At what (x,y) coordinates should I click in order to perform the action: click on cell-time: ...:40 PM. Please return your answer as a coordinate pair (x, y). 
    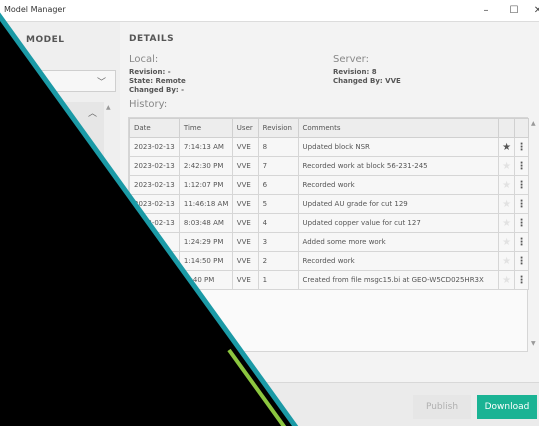
    Looking at the image, I should click on (205, 280).